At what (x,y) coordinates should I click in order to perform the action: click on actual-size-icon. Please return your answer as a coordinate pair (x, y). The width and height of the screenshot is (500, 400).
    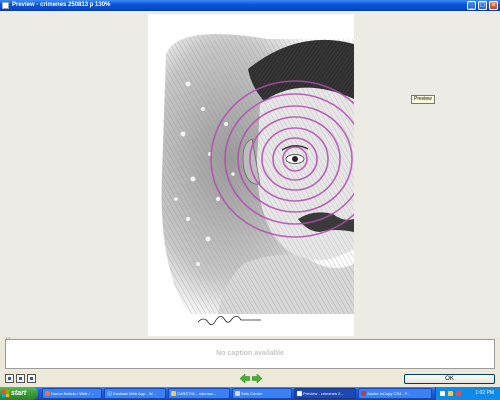
    Looking at the image, I should click on (20, 378).